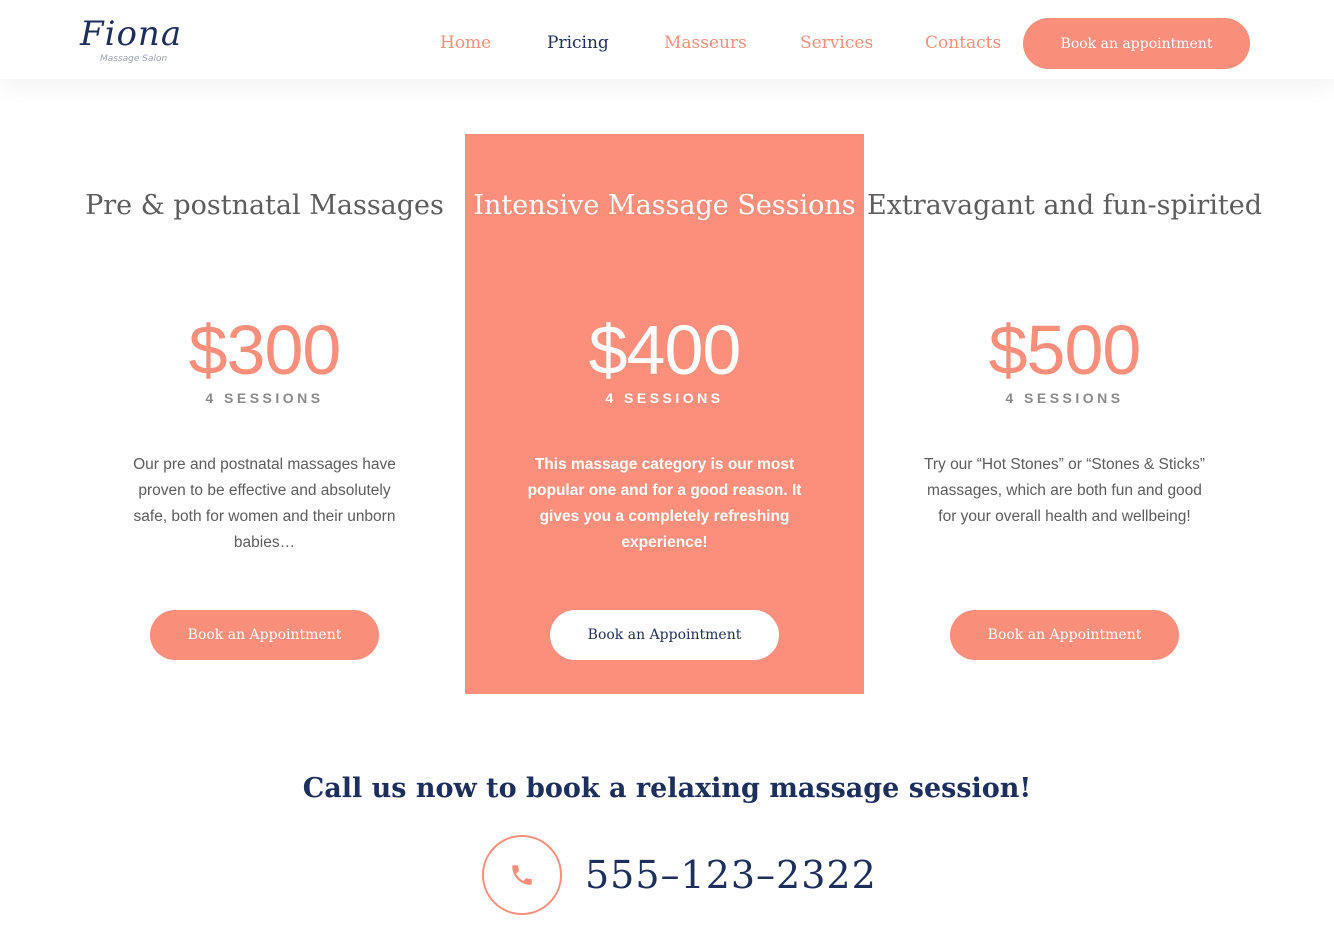 The image size is (1334, 941). Describe the element at coordinates (665, 350) in the screenshot. I see `card-price: $400` at that location.